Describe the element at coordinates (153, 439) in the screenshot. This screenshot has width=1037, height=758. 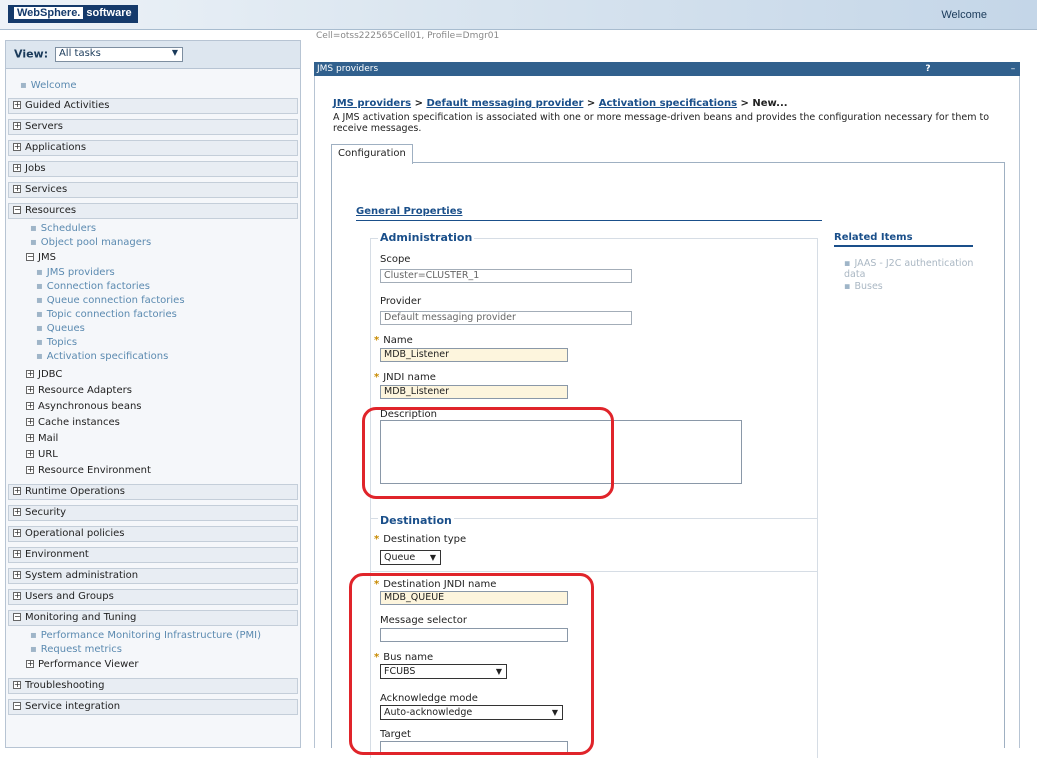
I see `nav-item-mail: + Mail` at that location.